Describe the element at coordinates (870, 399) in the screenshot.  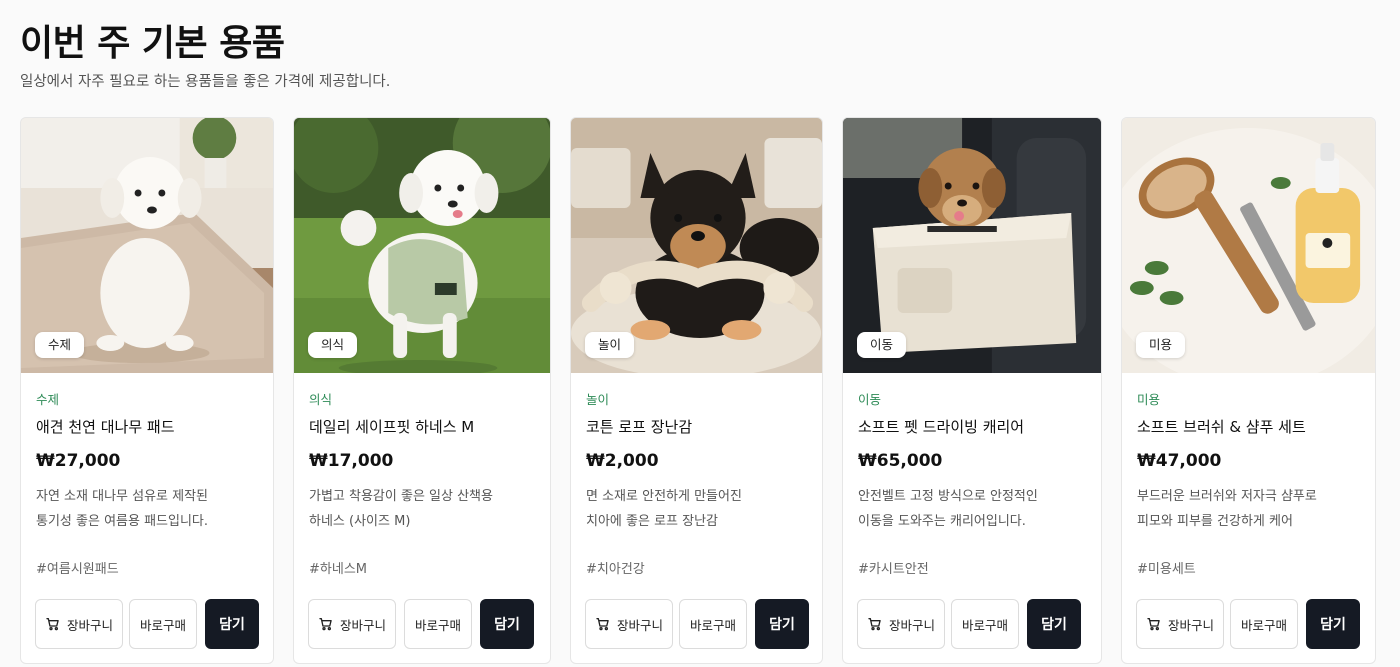
I see `product-category: 이동` at that location.